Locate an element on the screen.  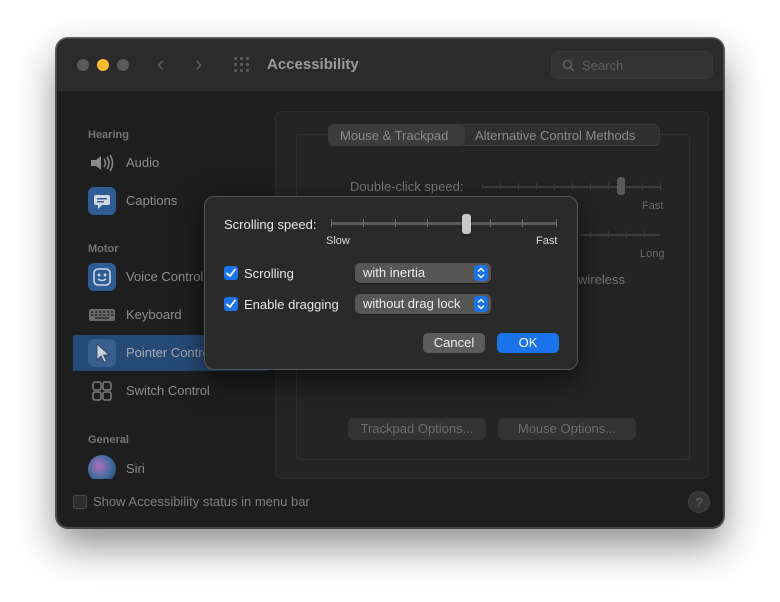
sidebar-item-label: Keyboard is located at coordinates (154, 314).